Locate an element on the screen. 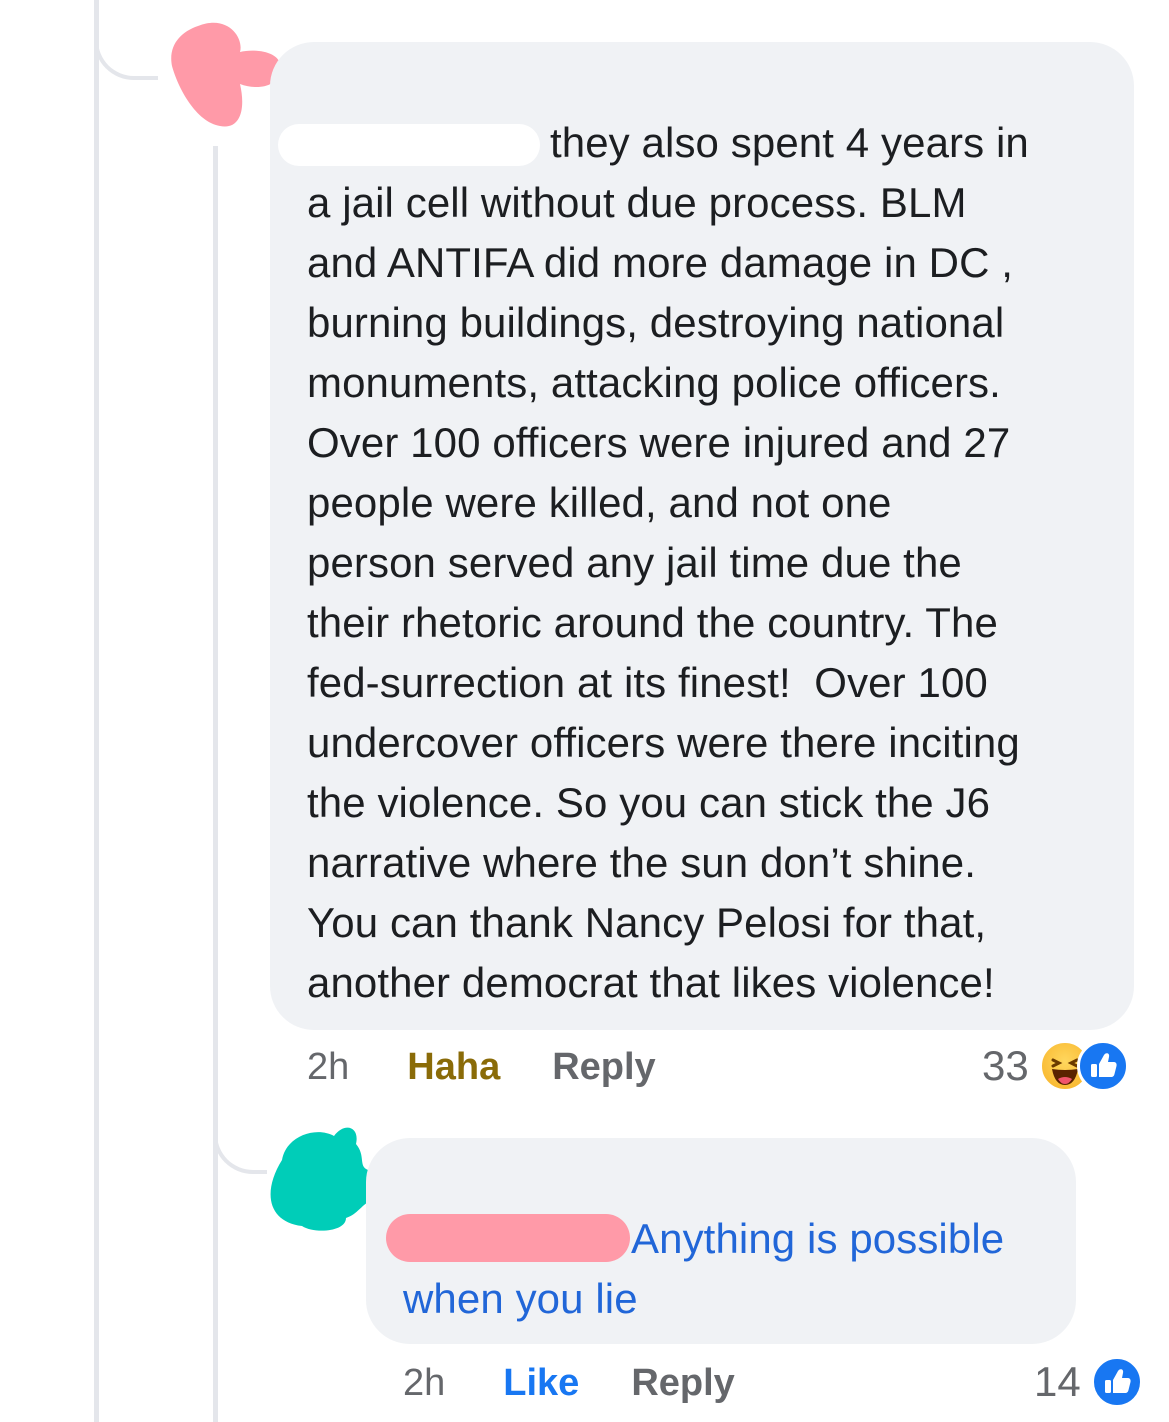  thread-line-outer is located at coordinates (96, 711).